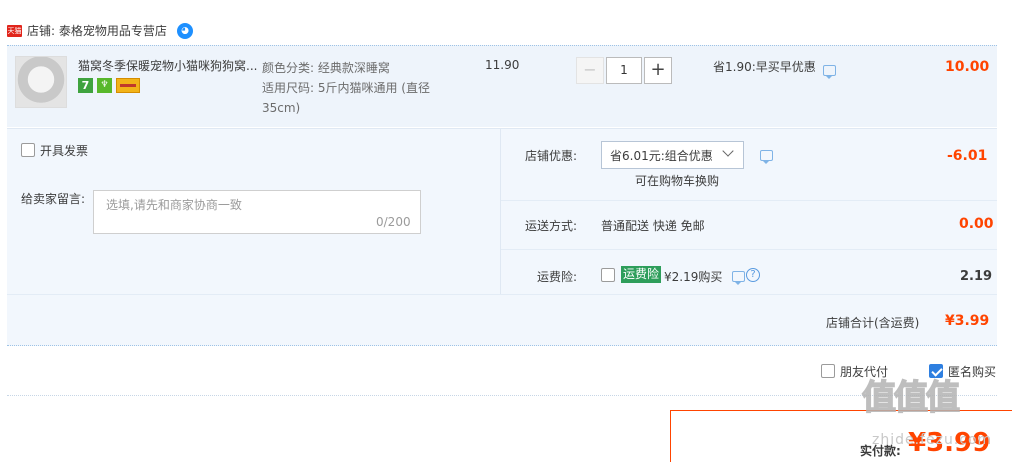 The height and width of the screenshot is (462, 1012). What do you see at coordinates (104, 85) in the screenshot?
I see `insurance-badge-icon: ♆` at bounding box center [104, 85].